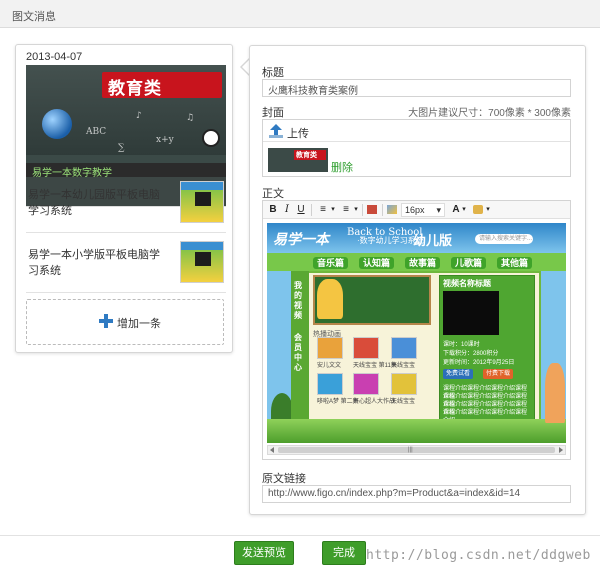  Describe the element at coordinates (374, 402) in the screenshot. I see `cartoon-caption: 开心超人大作战` at that location.